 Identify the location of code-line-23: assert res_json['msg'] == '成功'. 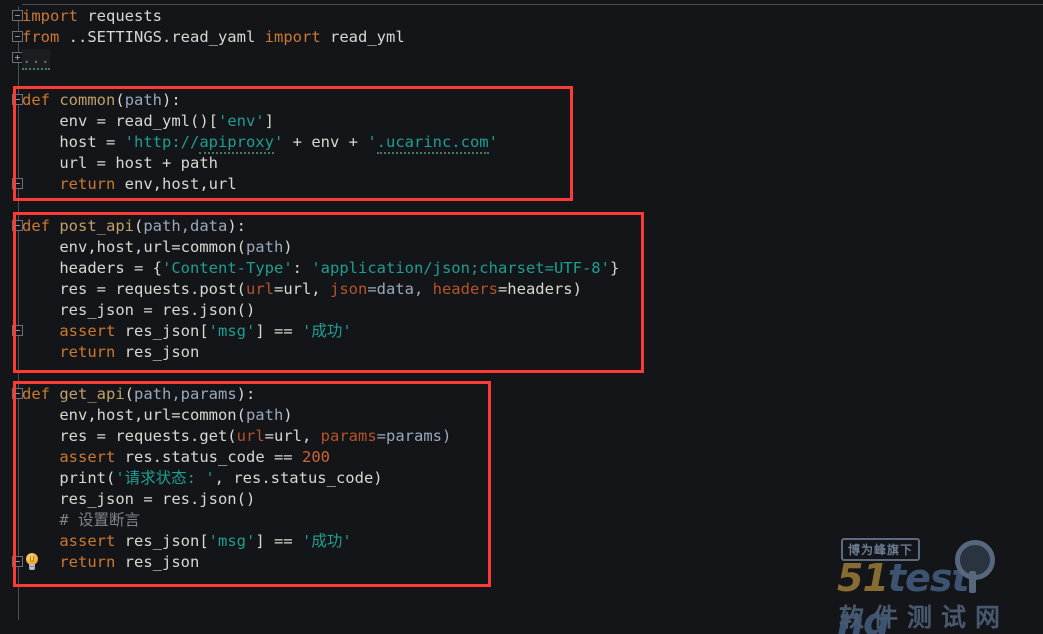
(187, 541).